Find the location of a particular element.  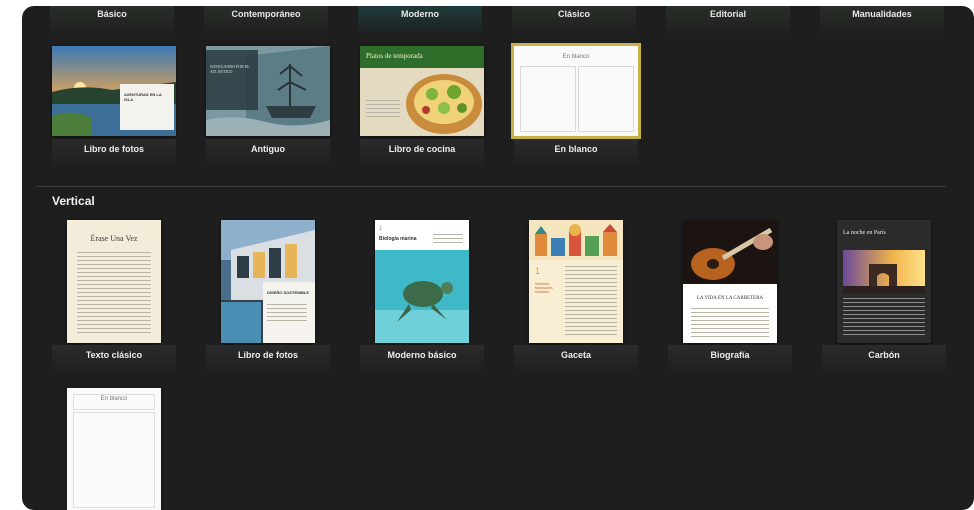

template-blank-landscape: En blanco is located at coordinates (576, 91).